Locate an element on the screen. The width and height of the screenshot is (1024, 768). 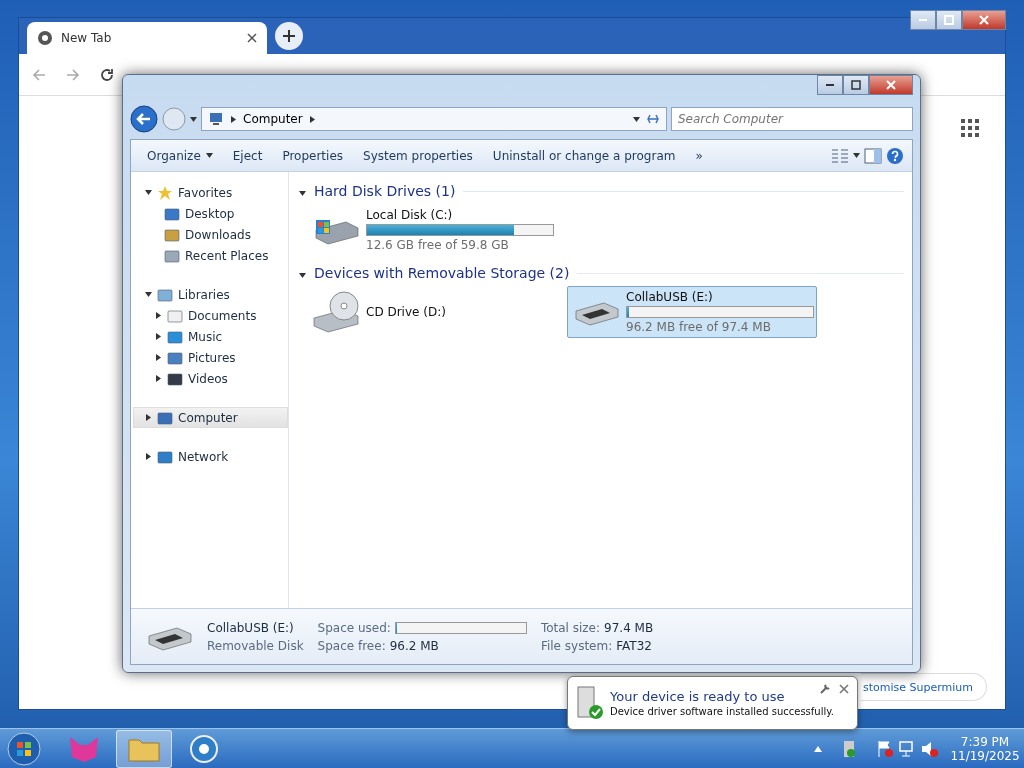
drive-tile: CD Drive (D:) is located at coordinates (432, 312).